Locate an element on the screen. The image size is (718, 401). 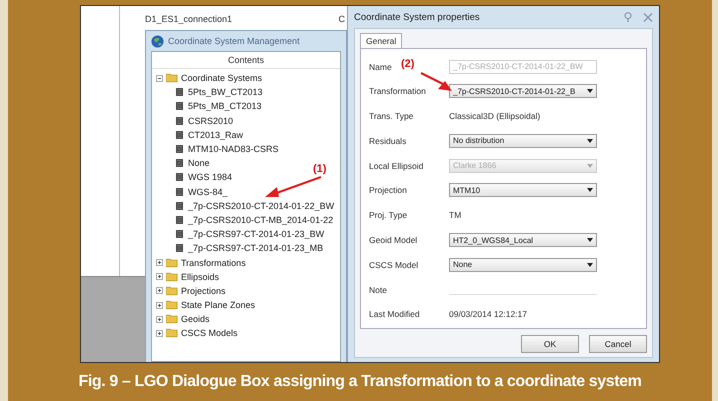
field-label: Geoid Model is located at coordinates (393, 240).